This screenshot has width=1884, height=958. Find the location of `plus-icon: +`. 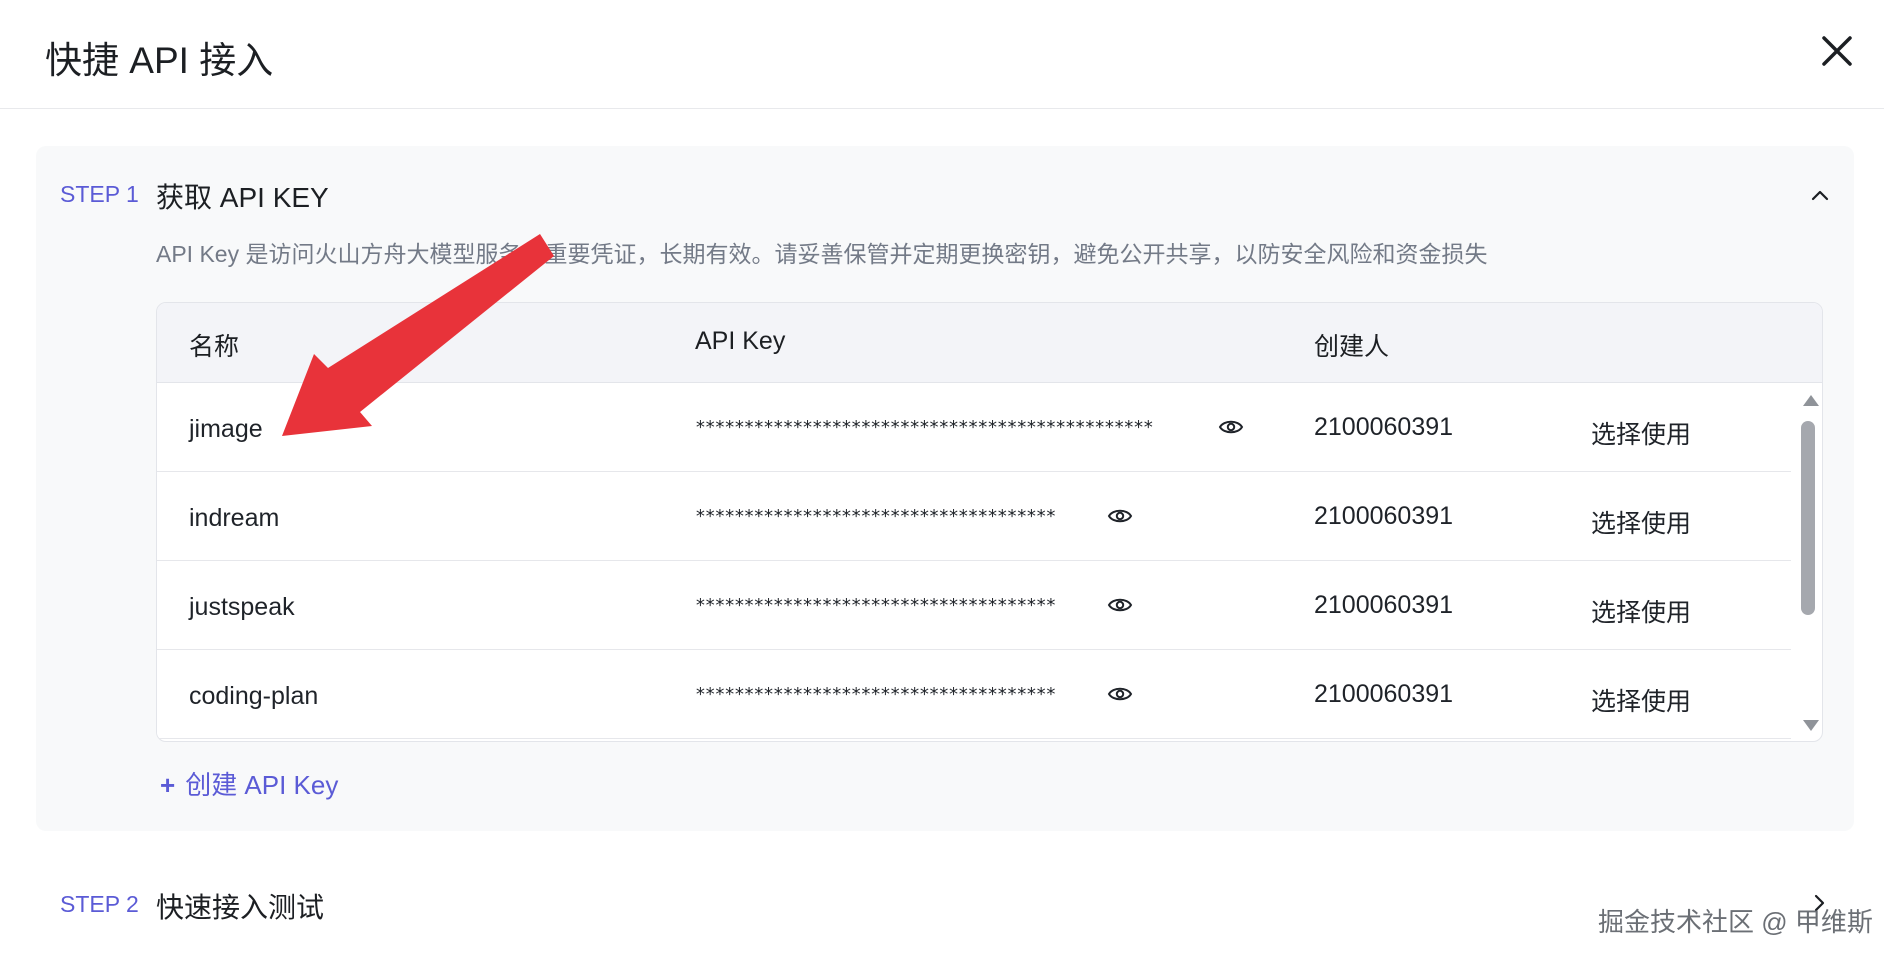

plus-icon: + is located at coordinates (168, 785).